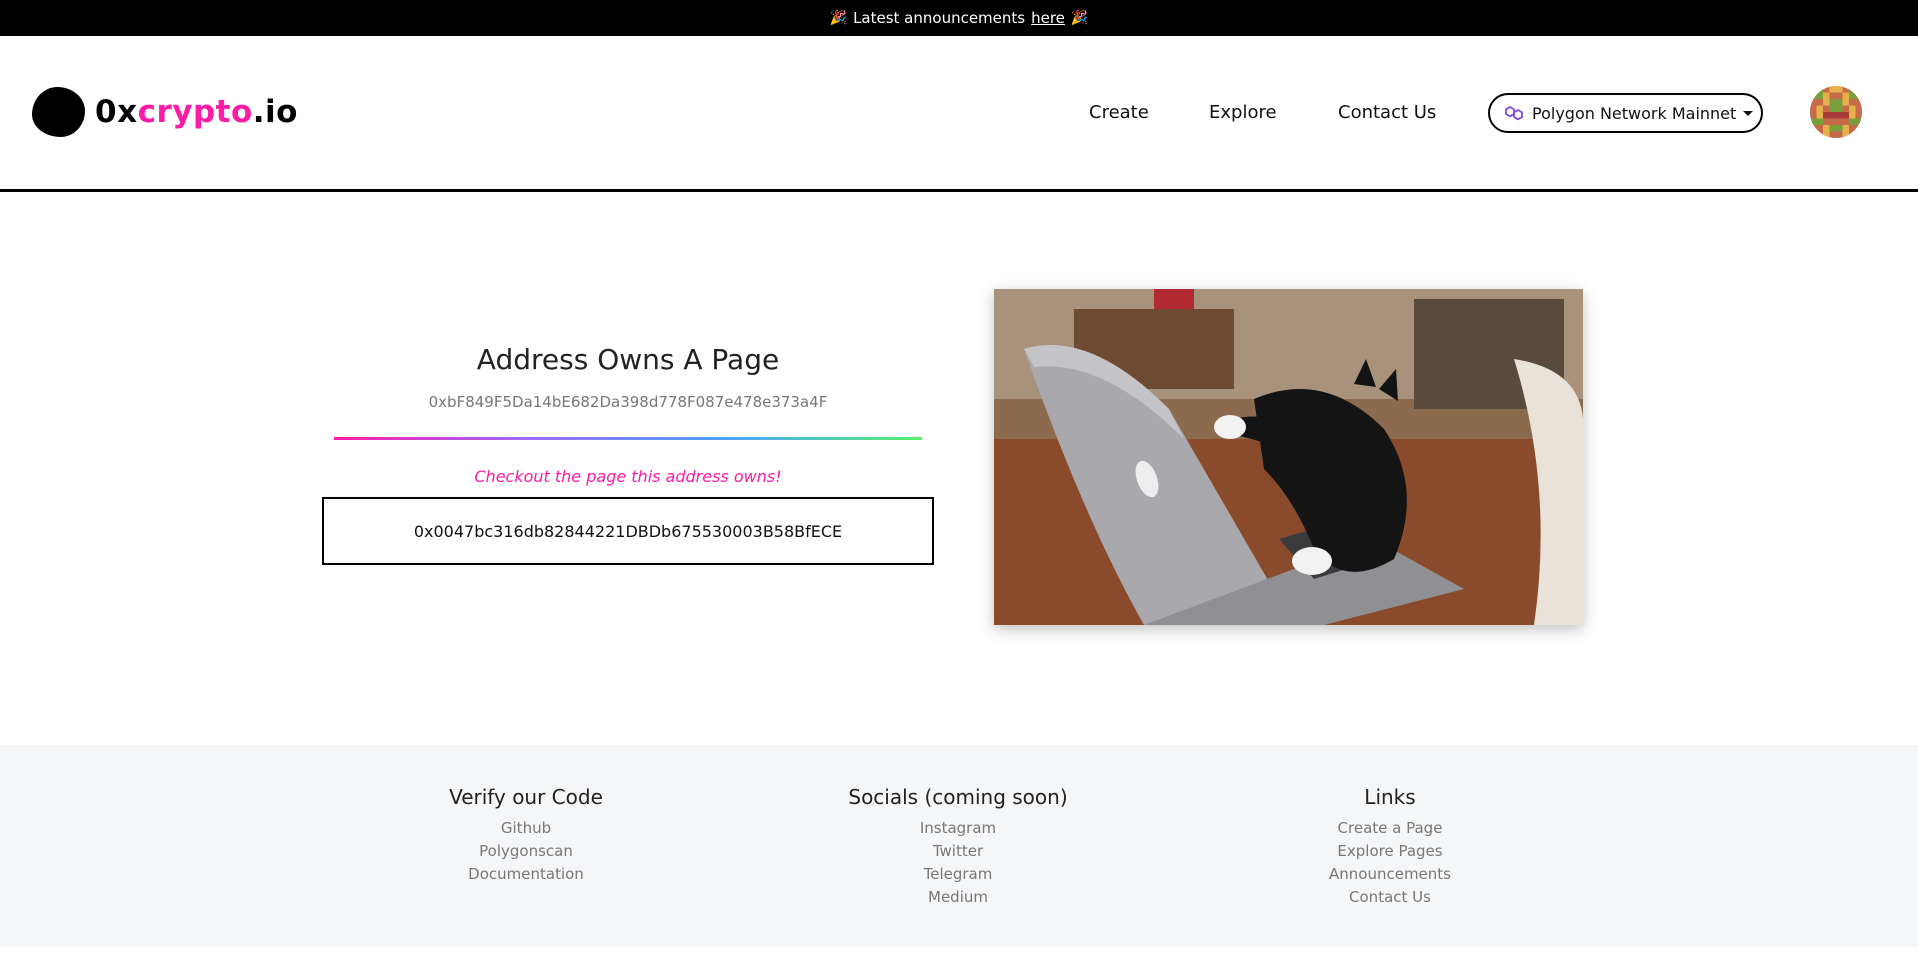 This screenshot has width=1918, height=964. Describe the element at coordinates (628, 438) in the screenshot. I see `gradient-divider` at that location.